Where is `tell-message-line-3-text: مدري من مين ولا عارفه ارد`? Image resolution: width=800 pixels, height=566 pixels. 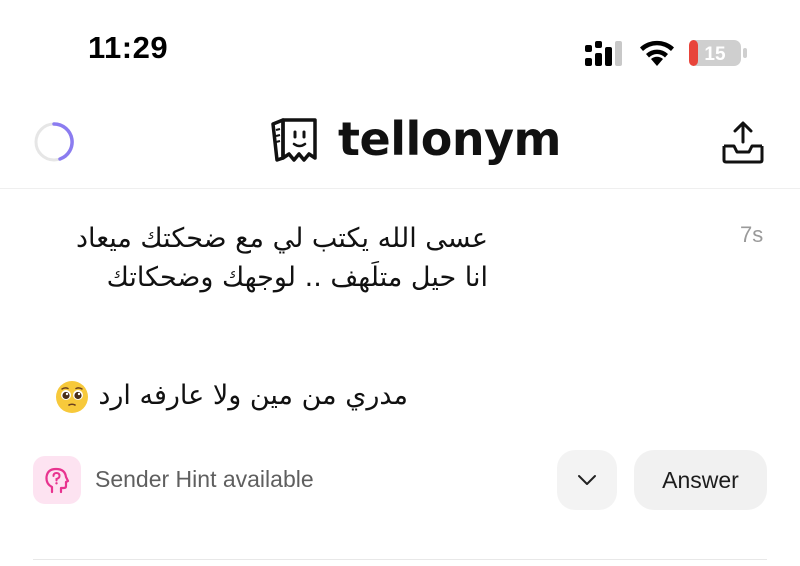
tell-message-line-3-text: مدري من مين ولا عارفه ارد is located at coordinates (253, 395).